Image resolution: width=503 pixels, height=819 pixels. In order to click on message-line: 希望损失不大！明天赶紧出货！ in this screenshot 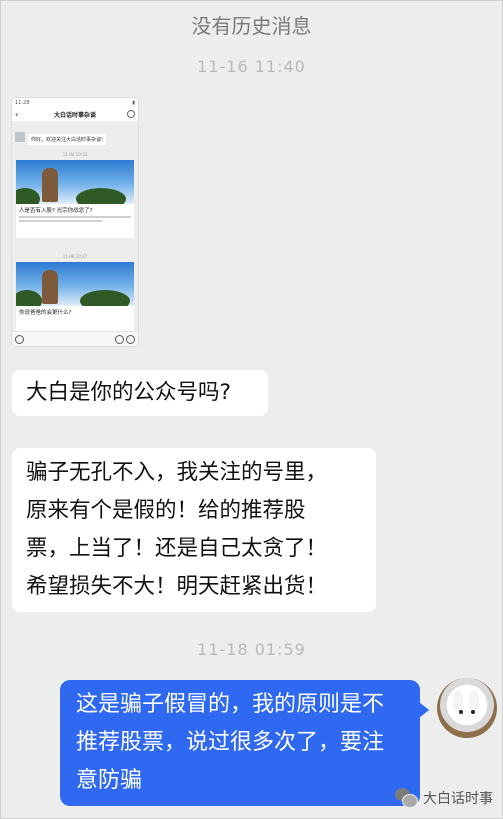, I will do `click(177, 586)`.